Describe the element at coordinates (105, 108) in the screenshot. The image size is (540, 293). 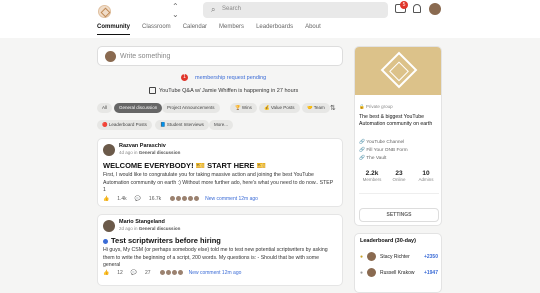
I see `filter-all: All` at that location.